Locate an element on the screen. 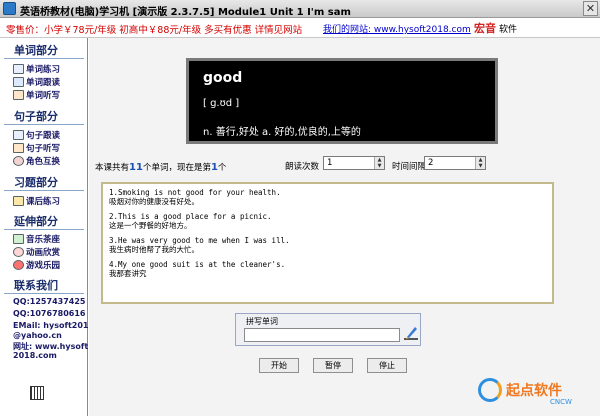 The width and height of the screenshot is (600, 416). watermark-logo: 起点软件 CNCW is located at coordinates (538, 392).